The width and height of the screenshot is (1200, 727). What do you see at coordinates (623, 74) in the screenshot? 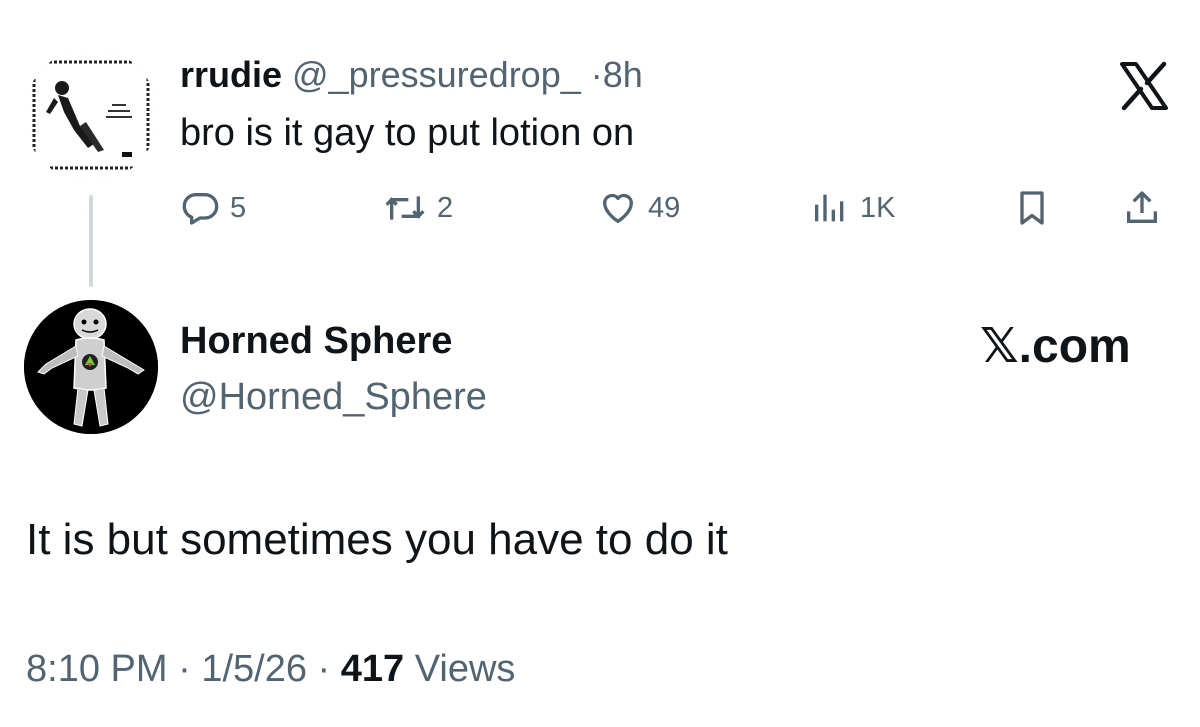
I see `parent-time: 8h` at bounding box center [623, 74].